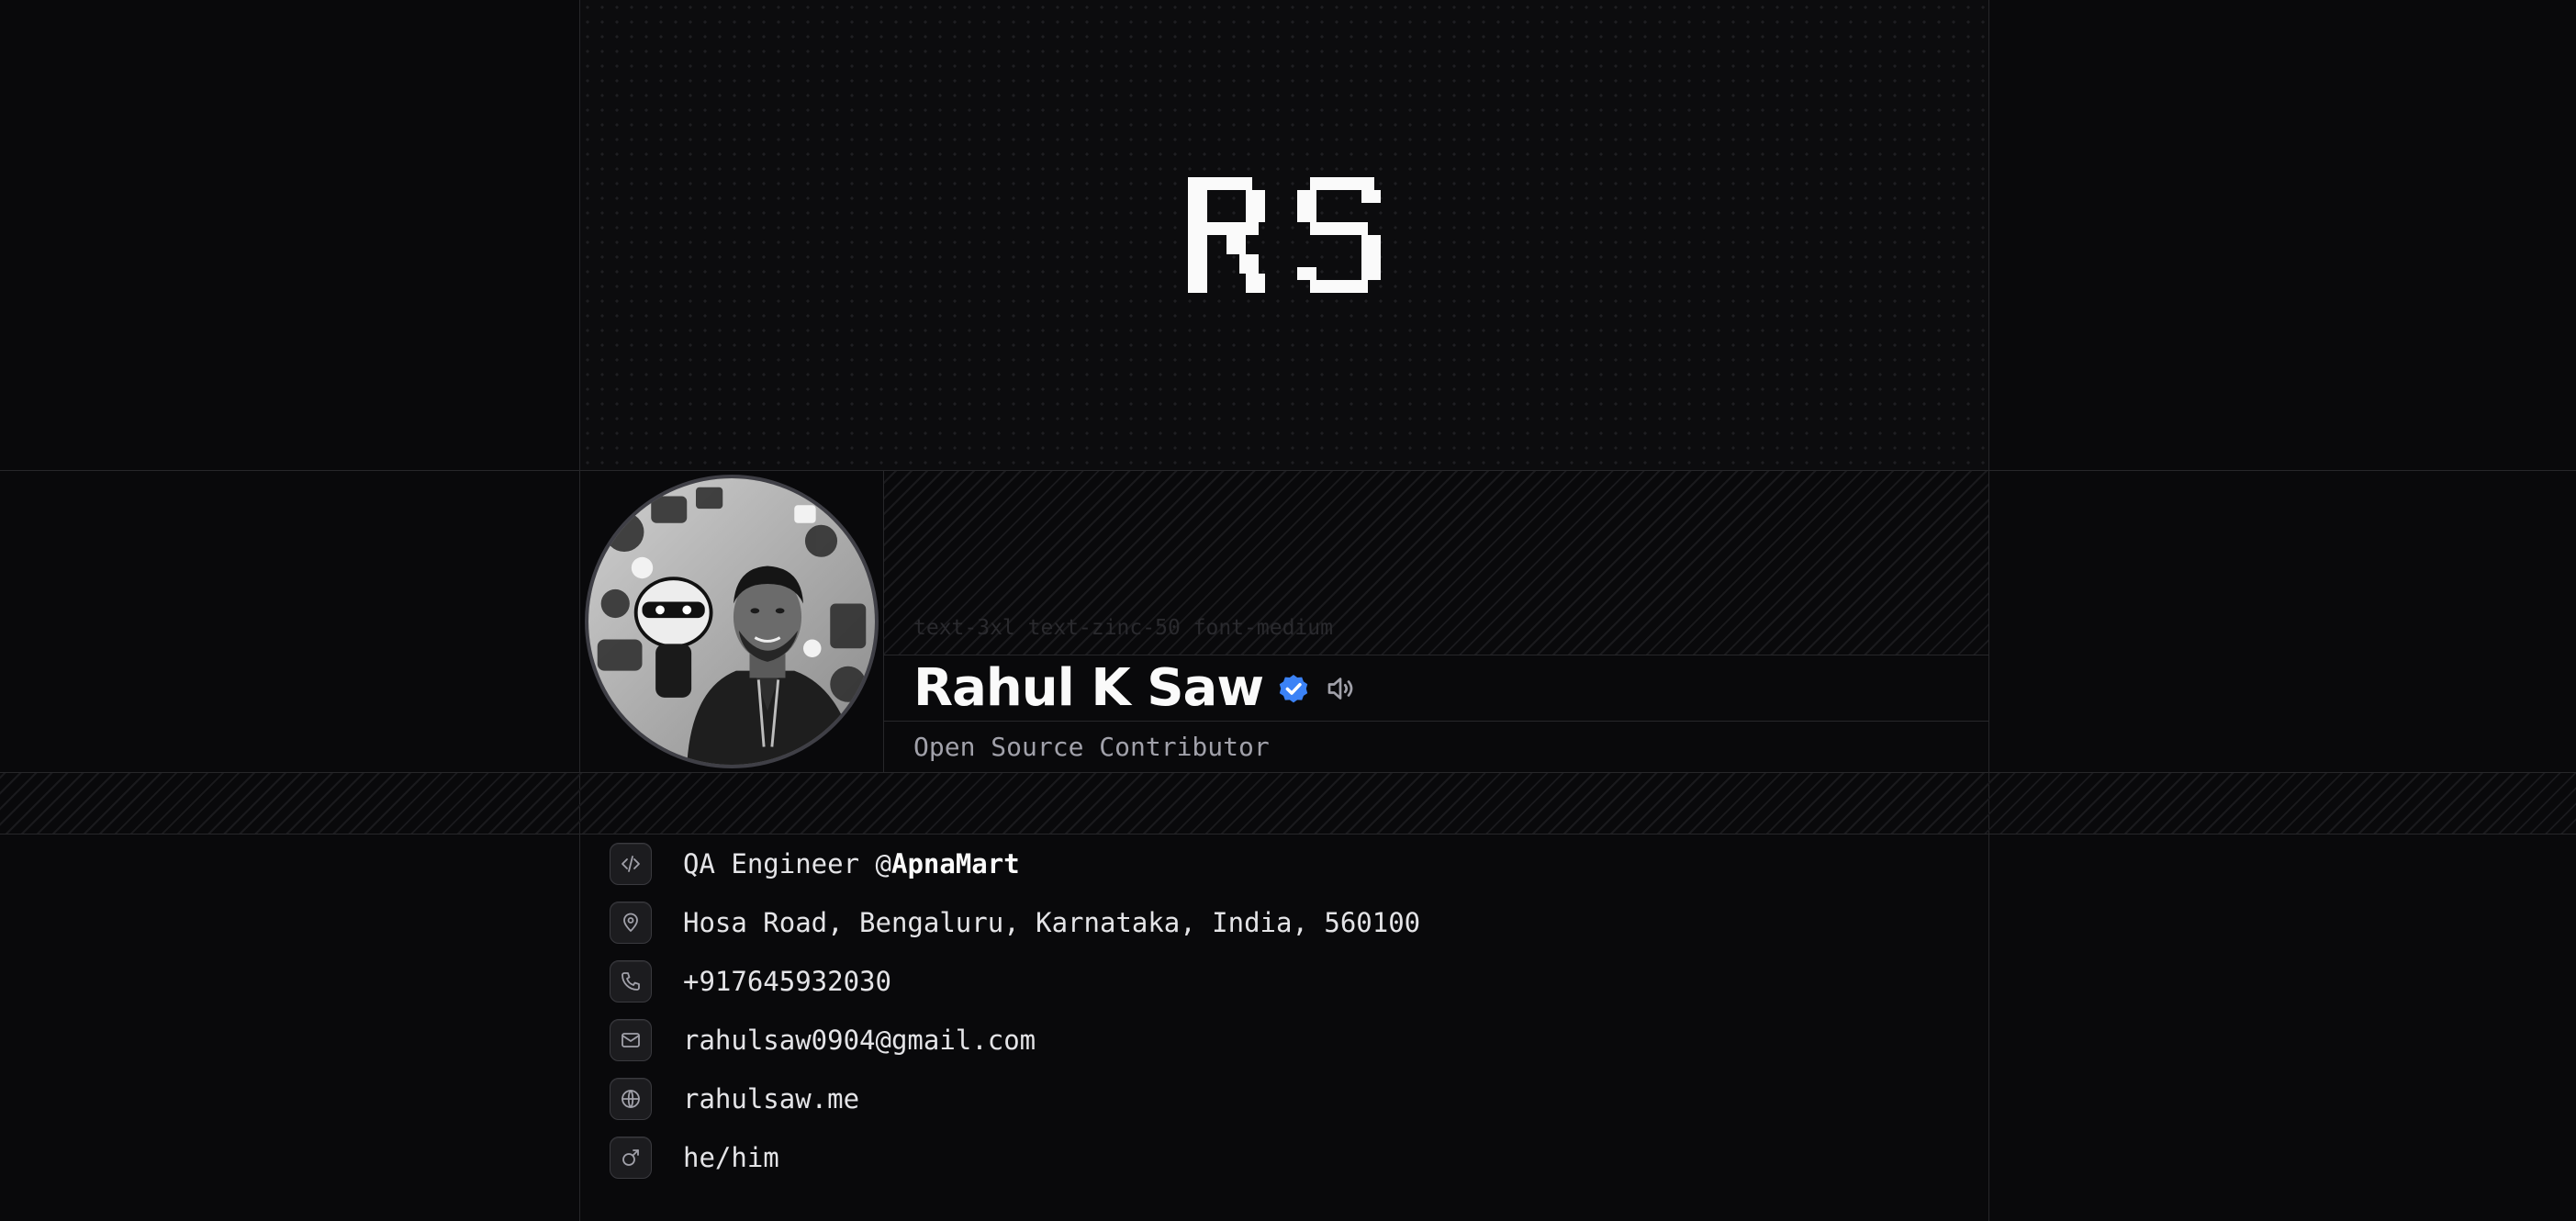 This screenshot has width=2576, height=1221. I want to click on speaker-icon, so click(1340, 688).